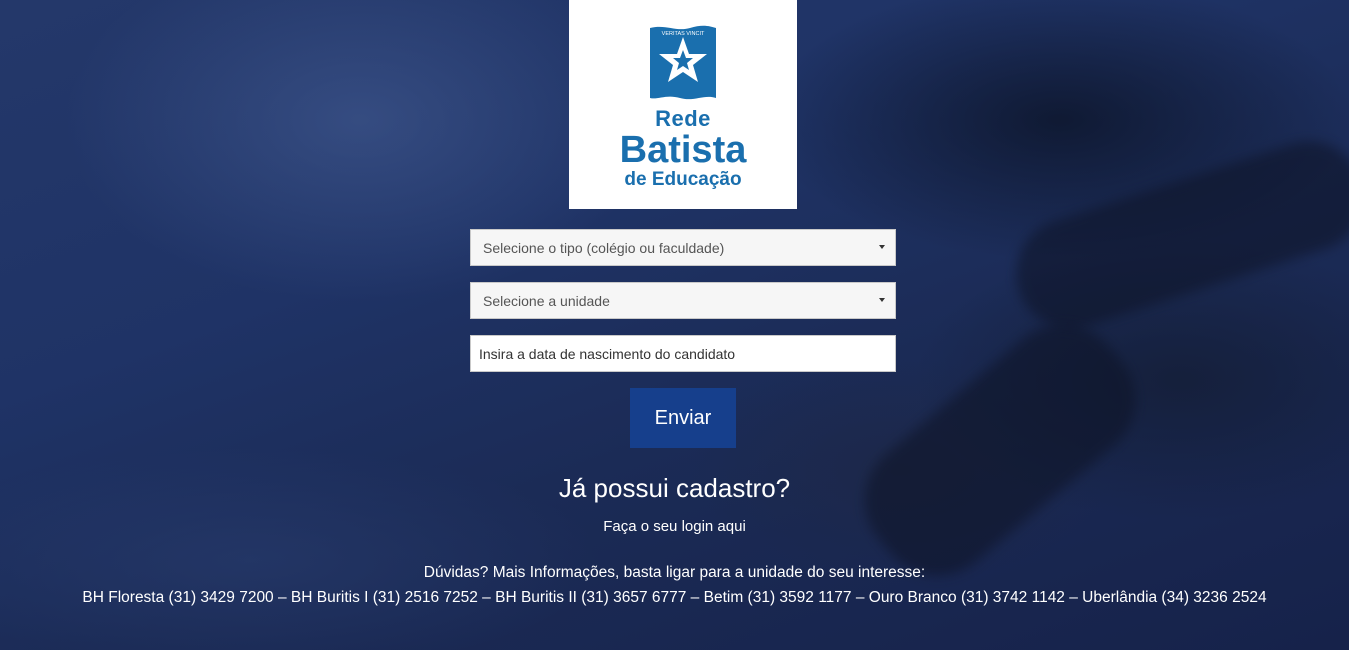 This screenshot has width=1349, height=650. I want to click on logo-line-educacao: de Educação, so click(683, 179).